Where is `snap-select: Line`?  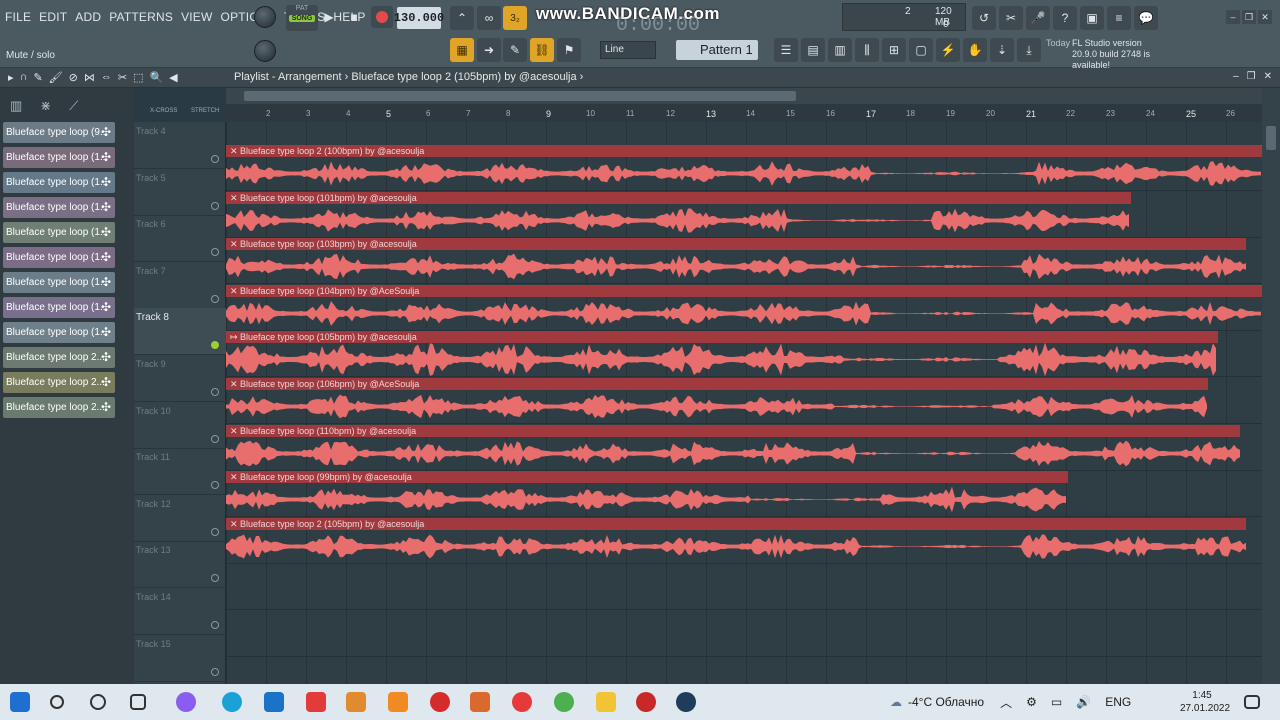
snap-select: Line is located at coordinates (628, 50).